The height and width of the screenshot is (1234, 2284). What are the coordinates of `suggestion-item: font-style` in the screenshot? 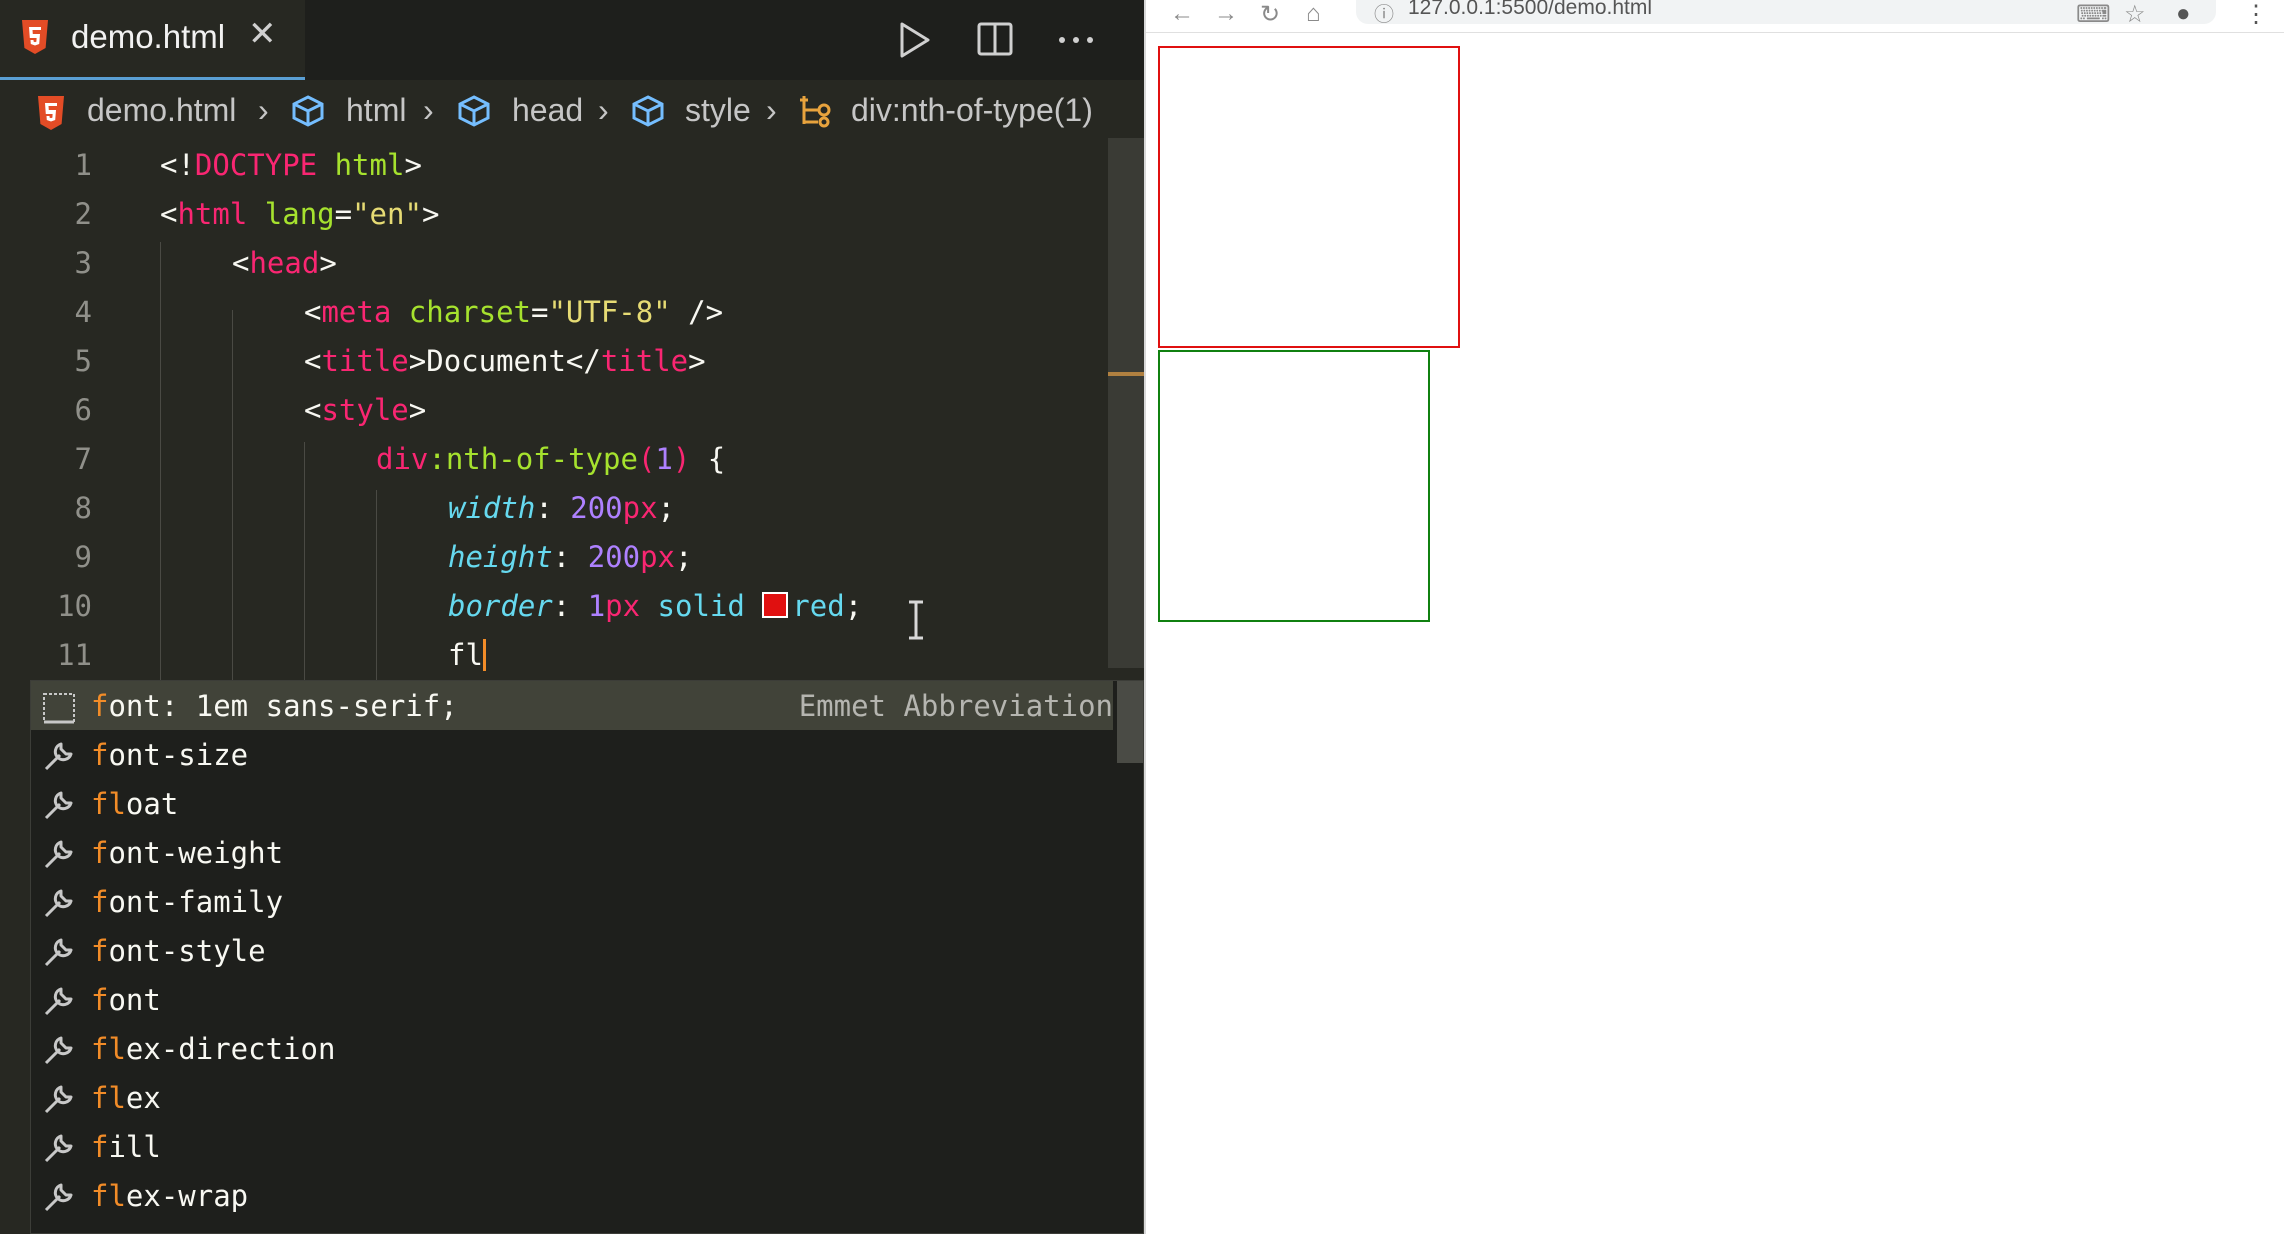 It's located at (572, 950).